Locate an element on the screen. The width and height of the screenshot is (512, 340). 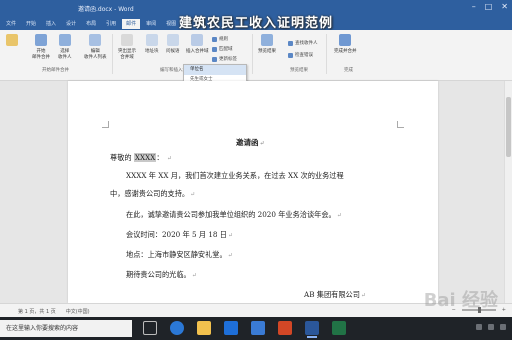
start-merge-button: 开始 邮件合并 is located at coordinates (41, 47).